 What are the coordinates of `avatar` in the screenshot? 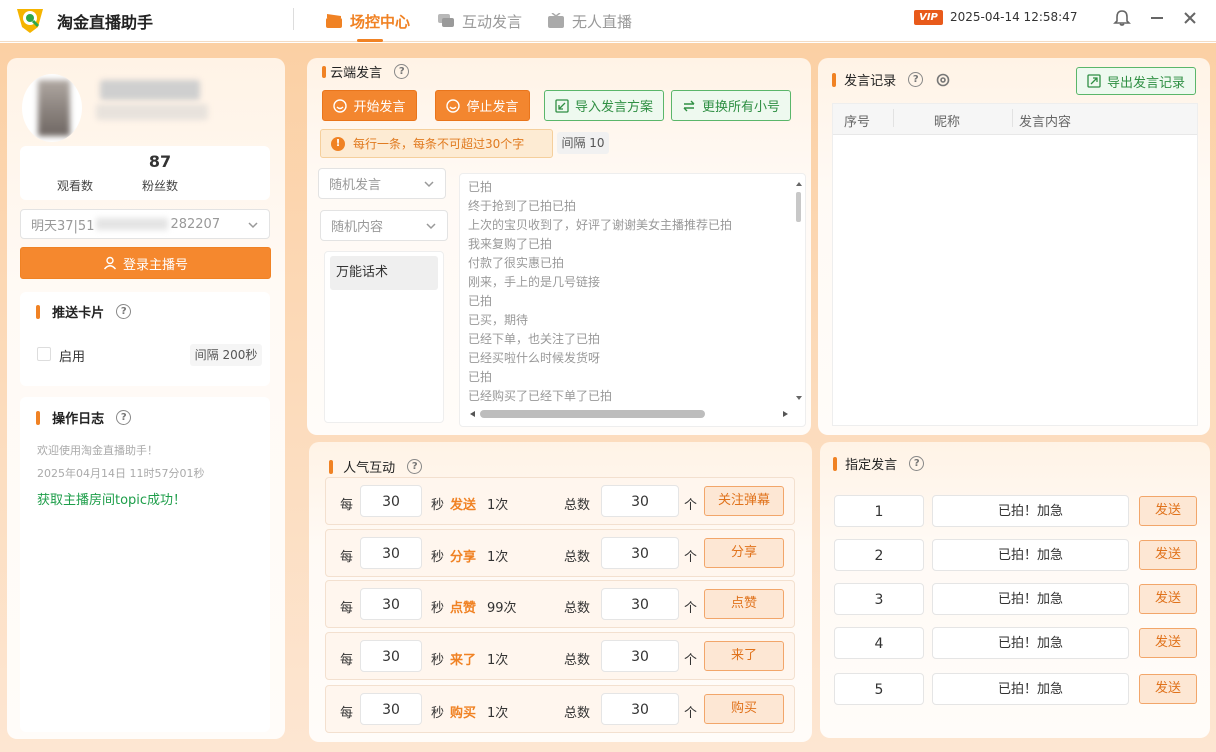 It's located at (52, 108).